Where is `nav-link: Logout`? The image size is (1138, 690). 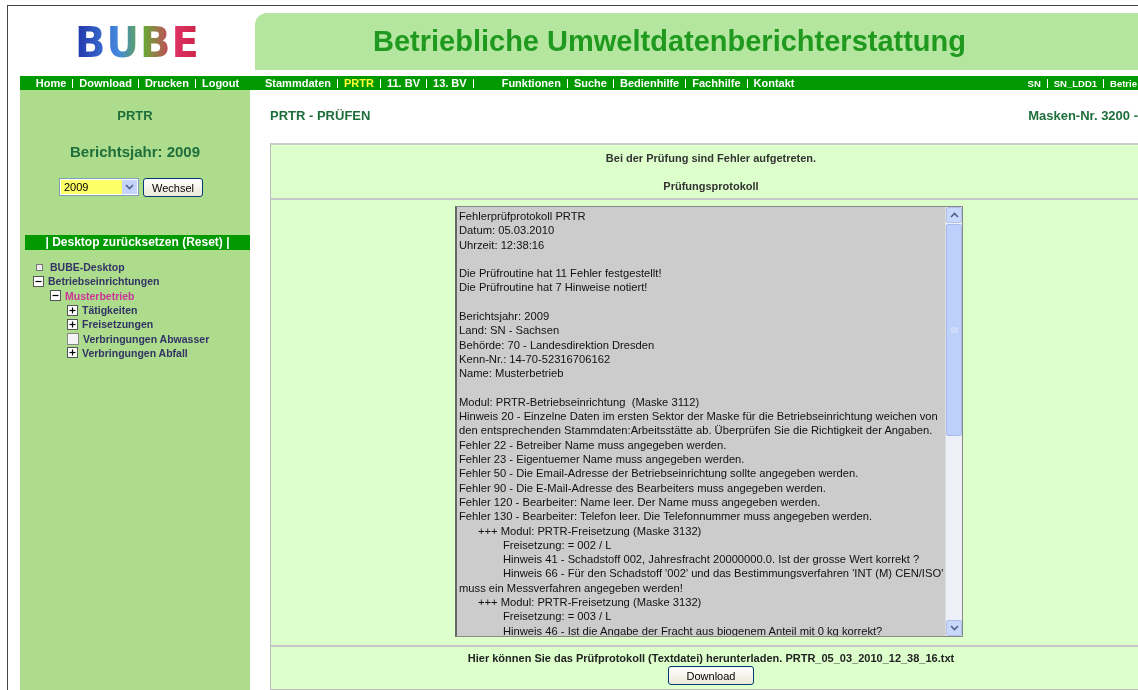 nav-link: Logout is located at coordinates (220, 83).